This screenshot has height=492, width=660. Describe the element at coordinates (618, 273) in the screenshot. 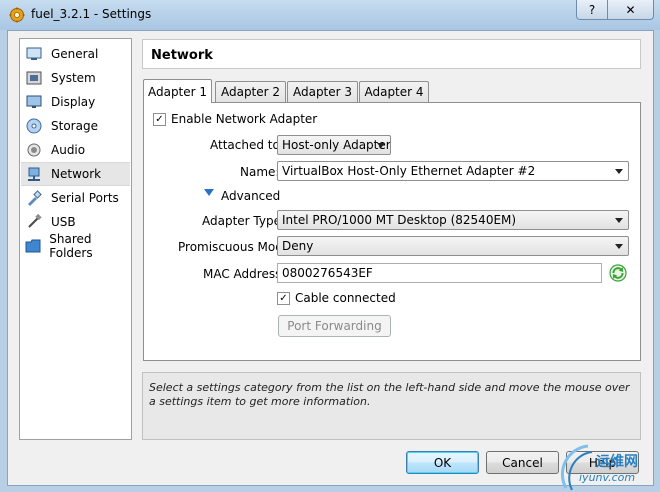

I see `refresh-mac-icon` at that location.